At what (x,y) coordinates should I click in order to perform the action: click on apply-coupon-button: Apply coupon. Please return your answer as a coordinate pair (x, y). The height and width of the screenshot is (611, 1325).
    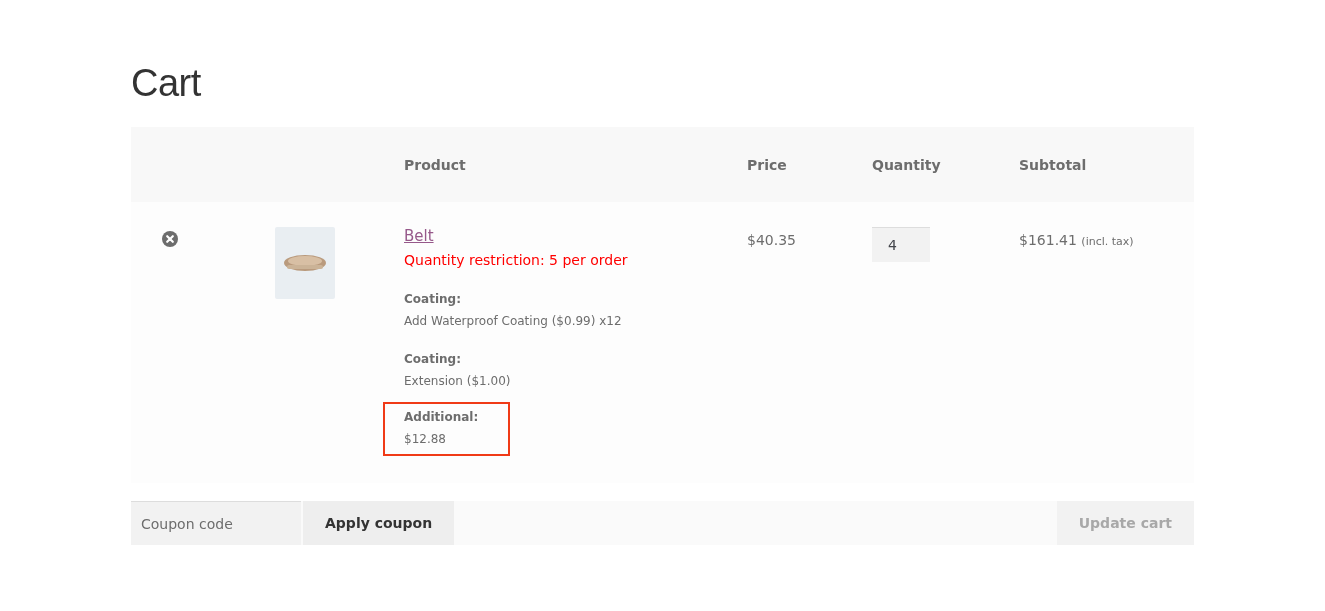
    Looking at the image, I should click on (379, 523).